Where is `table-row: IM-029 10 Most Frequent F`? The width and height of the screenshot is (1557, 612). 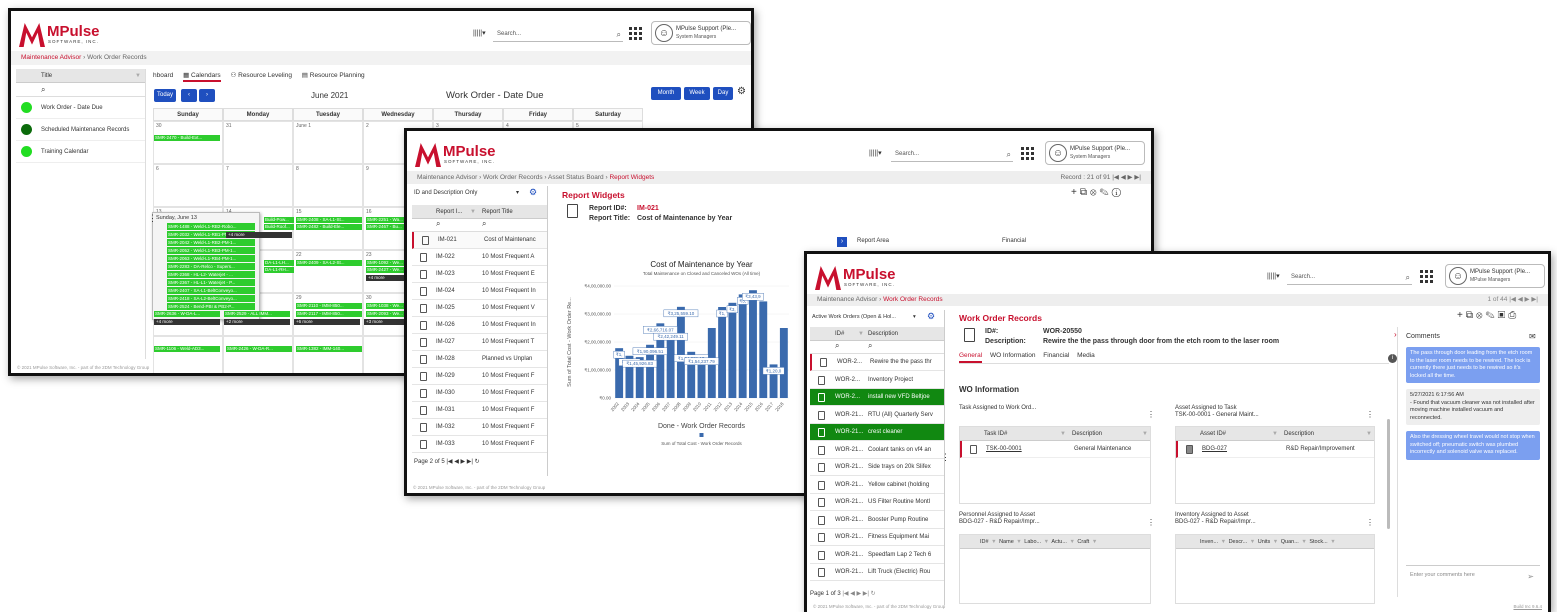 table-row: IM-029 10 Most Frequent F is located at coordinates (479, 376).